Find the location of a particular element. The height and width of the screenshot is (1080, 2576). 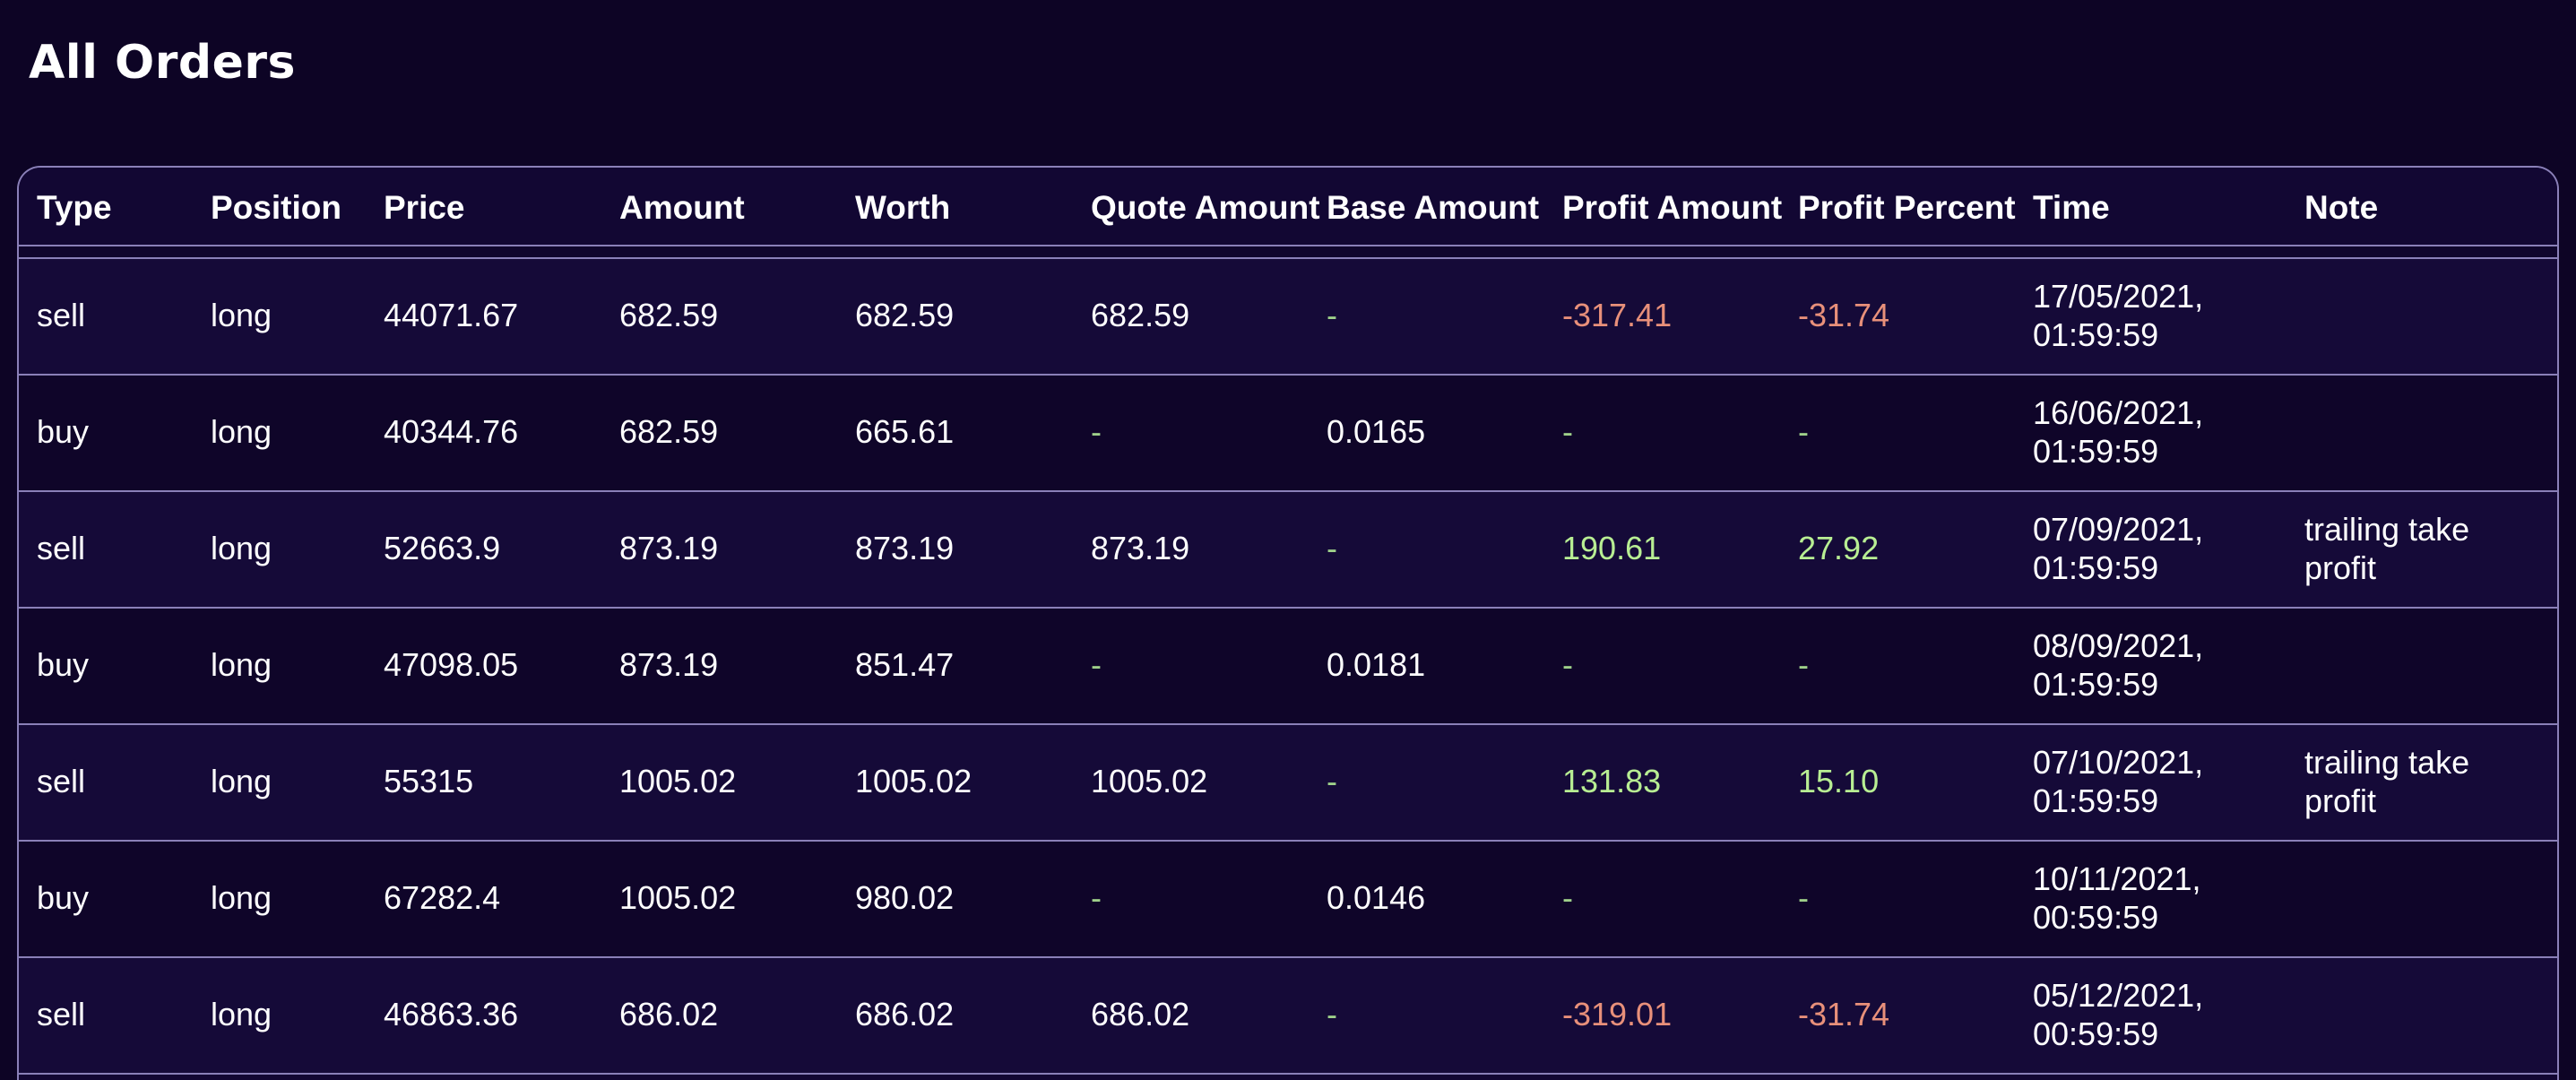

cell-time: 17/05/2021, 01:59:59 is located at coordinates (2118, 315).